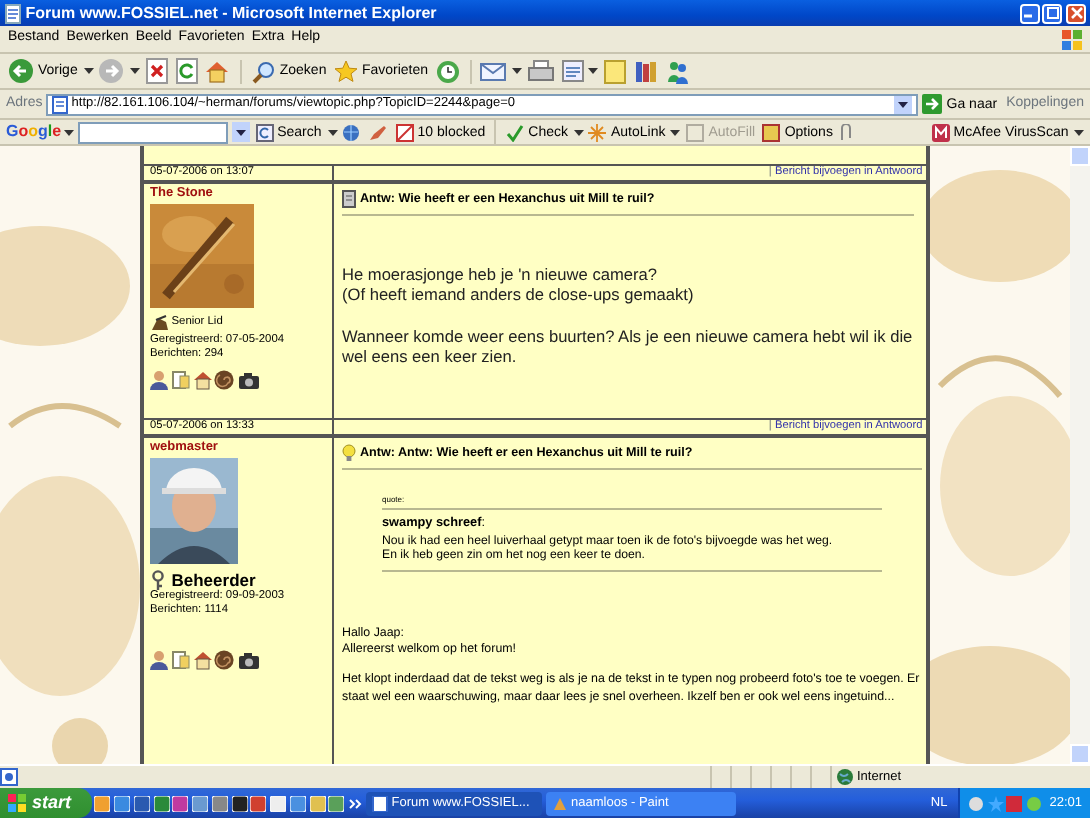  I want to click on maximize-icon, so click(1052, 13).